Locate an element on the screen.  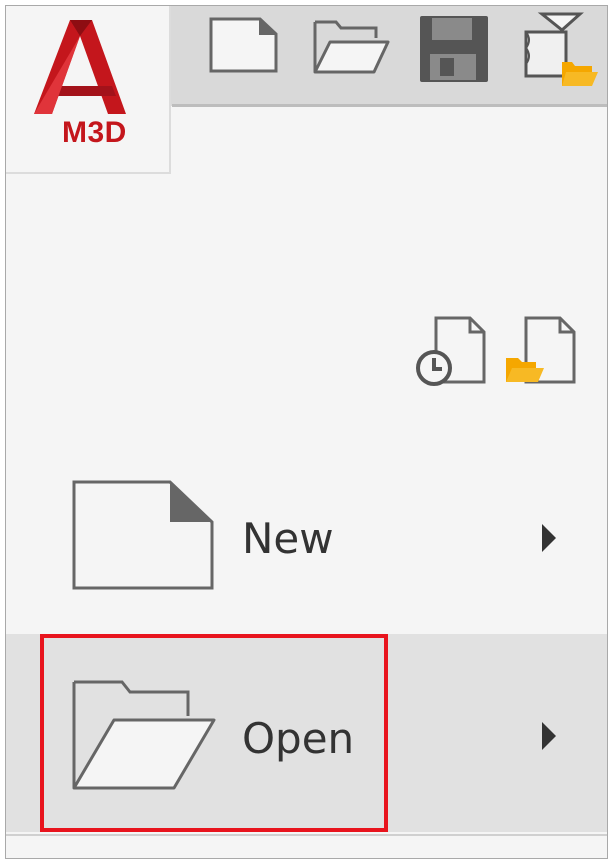
recent-documents-icon is located at coordinates (452, 351).